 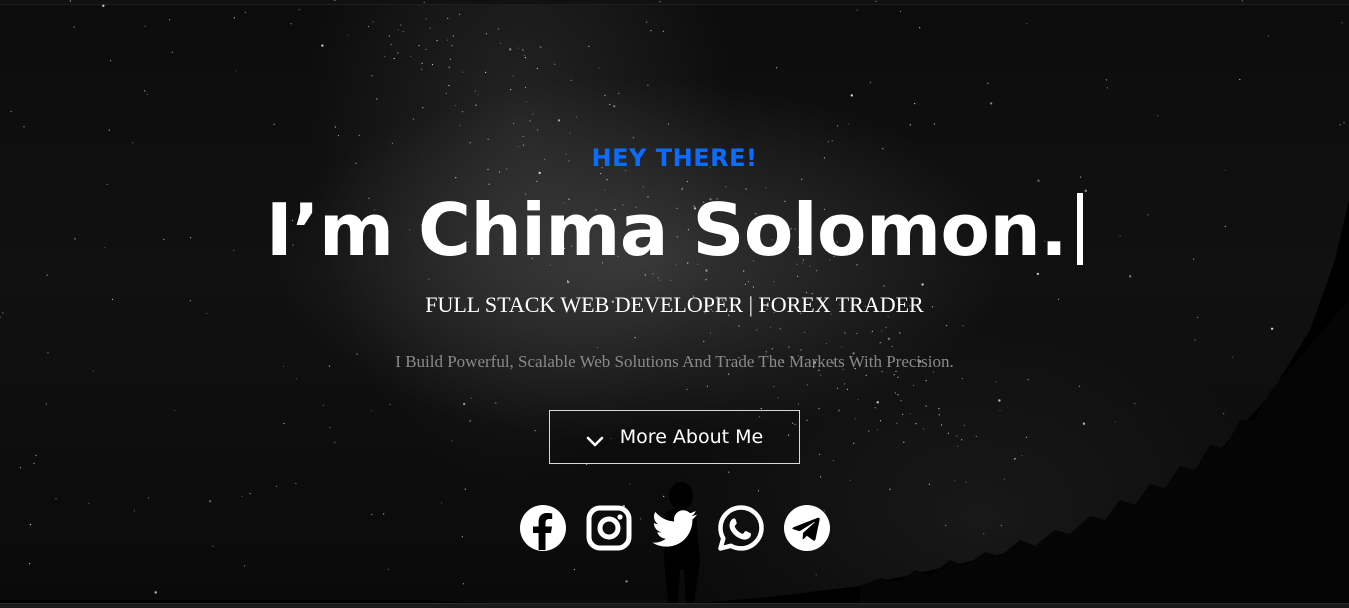 What do you see at coordinates (666, 230) in the screenshot?
I see `hero-name: I’m Chima Solomon.` at bounding box center [666, 230].